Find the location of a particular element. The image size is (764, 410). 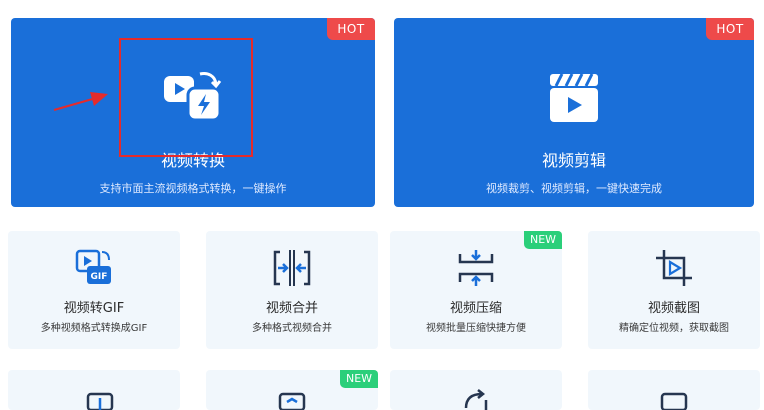

video-merge-title: 视频合并 is located at coordinates (291, 308).